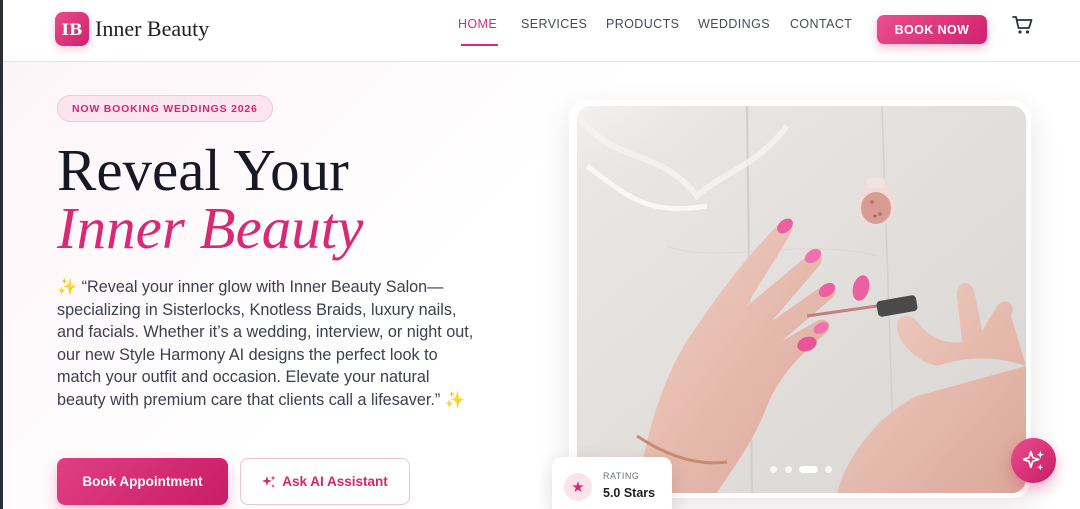  What do you see at coordinates (734, 24) in the screenshot?
I see `nav-weddings: WEDDINGS` at bounding box center [734, 24].